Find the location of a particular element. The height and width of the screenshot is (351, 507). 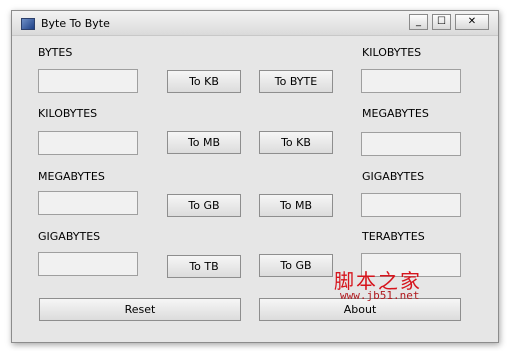

to-mb-button: To MB is located at coordinates (204, 142).